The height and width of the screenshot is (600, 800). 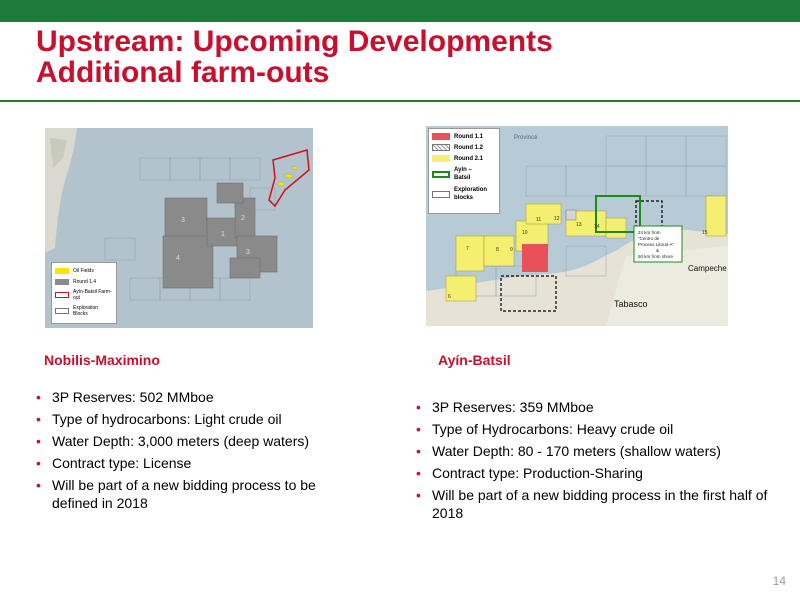 I want to click on title-line-2: Additional farm-outs, so click(x=183, y=72).